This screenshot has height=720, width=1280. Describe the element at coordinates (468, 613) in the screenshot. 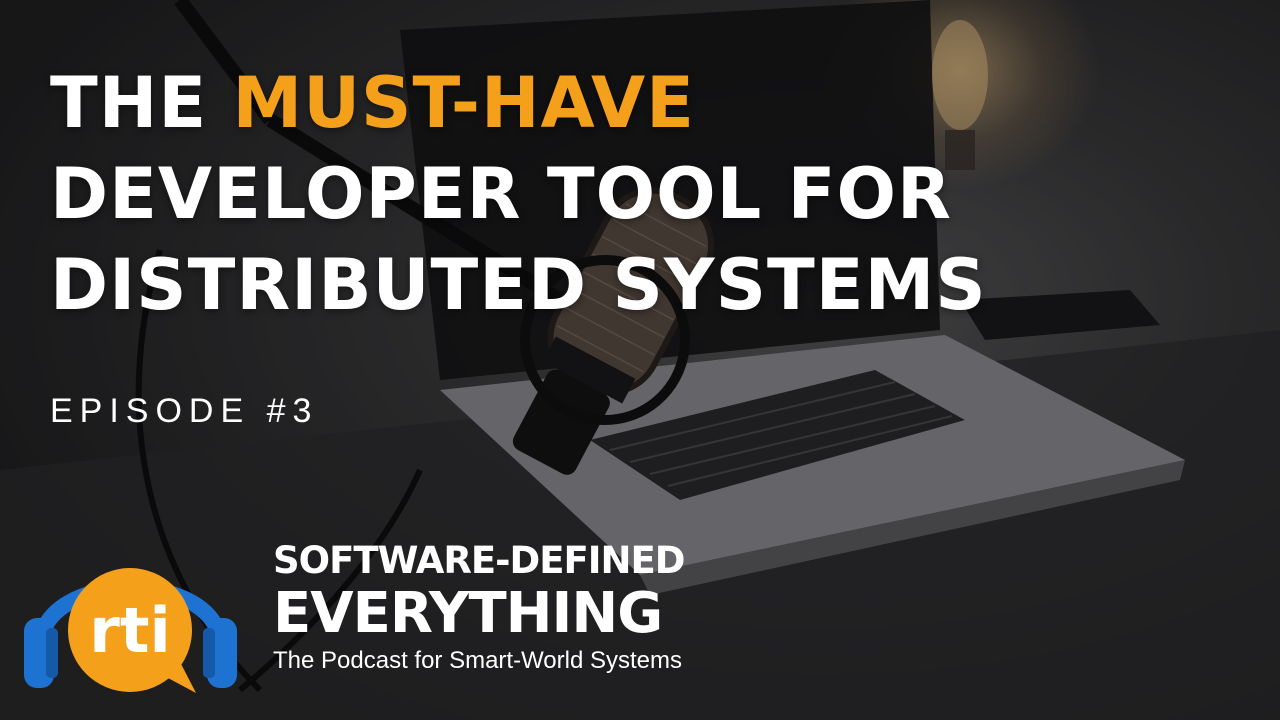

I see `logo-title-line2: EVERYTHING` at that location.